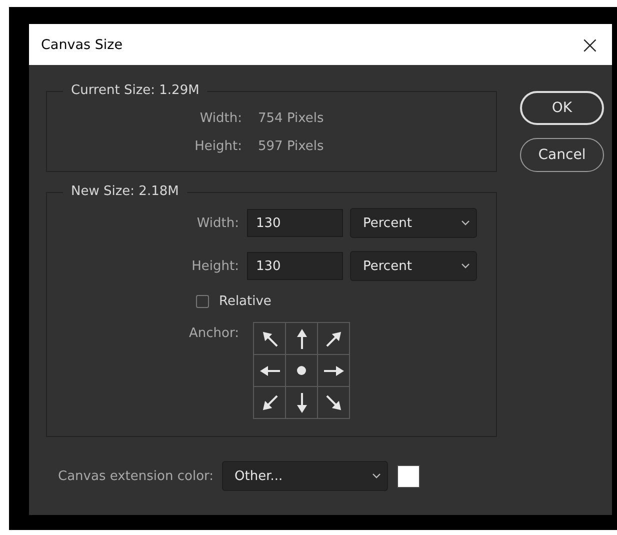 This screenshot has width=617, height=535. What do you see at coordinates (562, 155) in the screenshot?
I see `dialog-button: Cancel` at bounding box center [562, 155].